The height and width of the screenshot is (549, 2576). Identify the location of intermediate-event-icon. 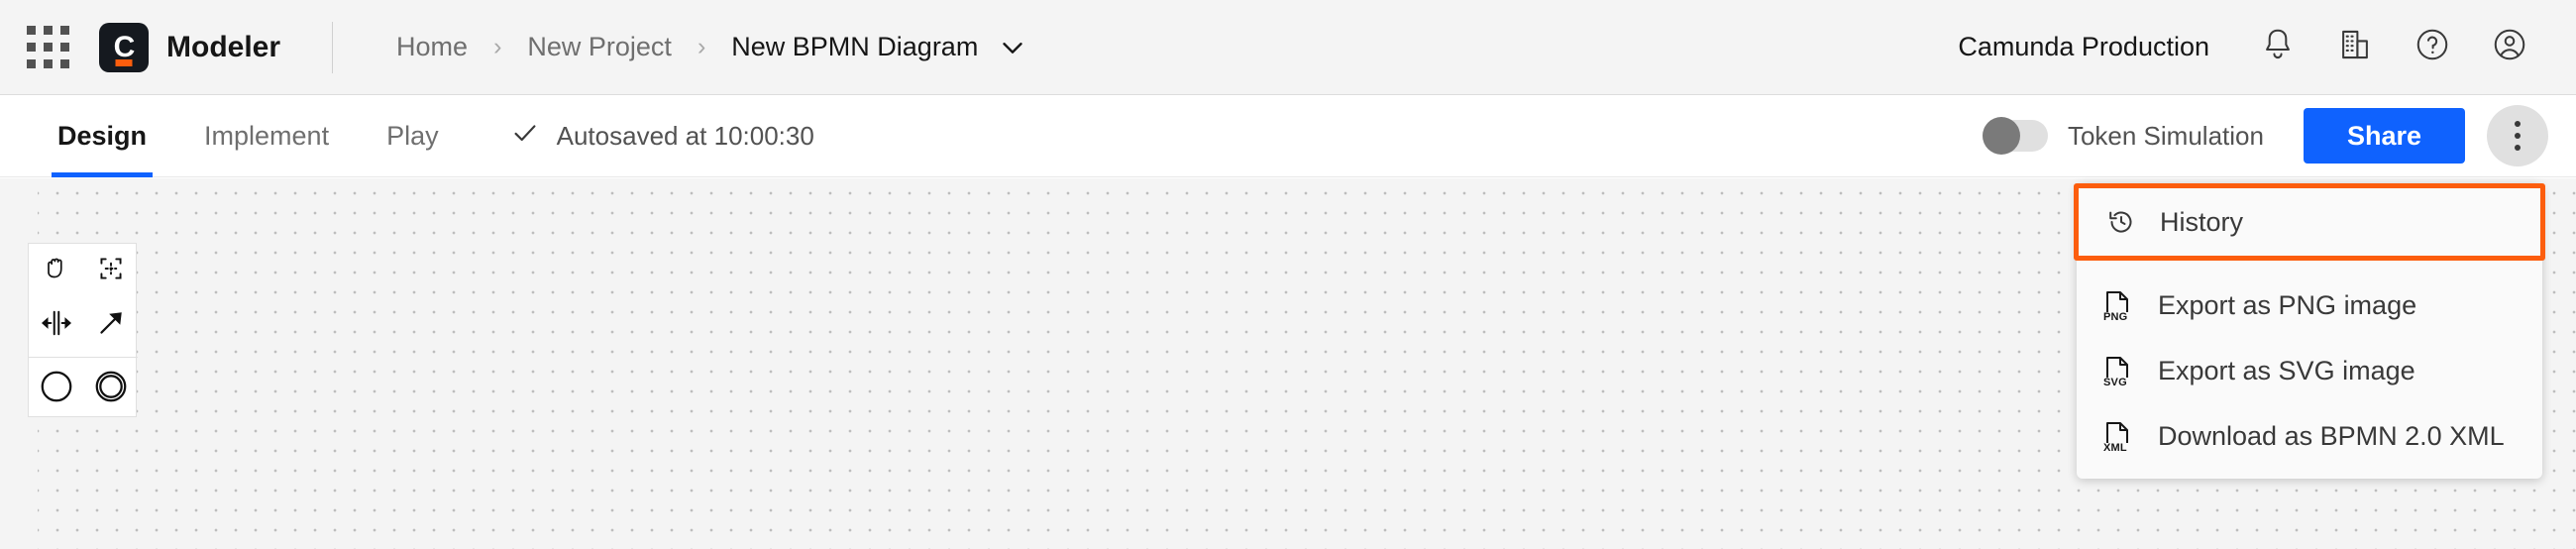
(111, 389).